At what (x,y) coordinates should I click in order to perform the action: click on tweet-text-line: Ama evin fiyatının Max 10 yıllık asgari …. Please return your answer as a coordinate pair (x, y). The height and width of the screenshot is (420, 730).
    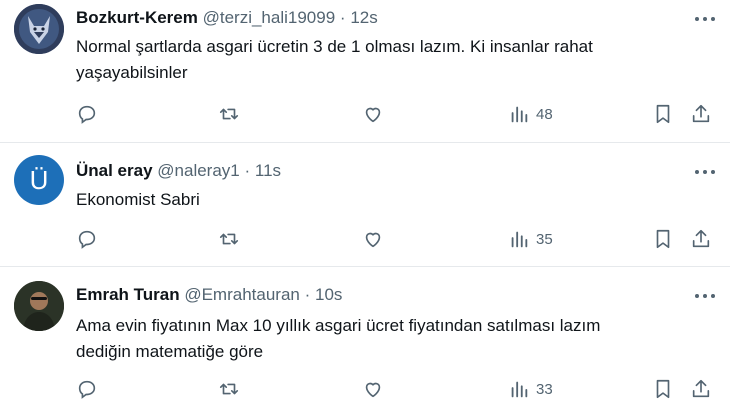
    Looking at the image, I should click on (338, 325).